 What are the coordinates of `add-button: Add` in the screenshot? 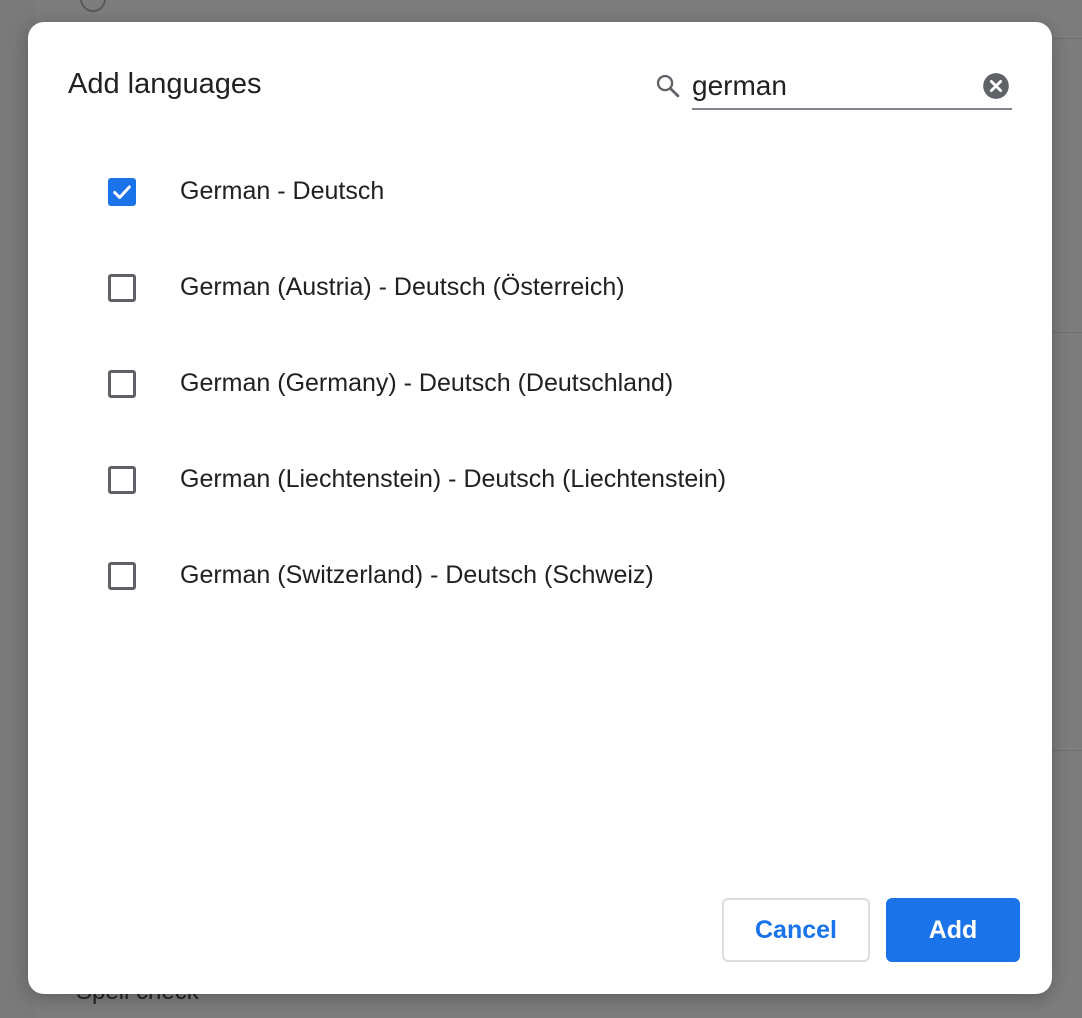 It's located at (953, 930).